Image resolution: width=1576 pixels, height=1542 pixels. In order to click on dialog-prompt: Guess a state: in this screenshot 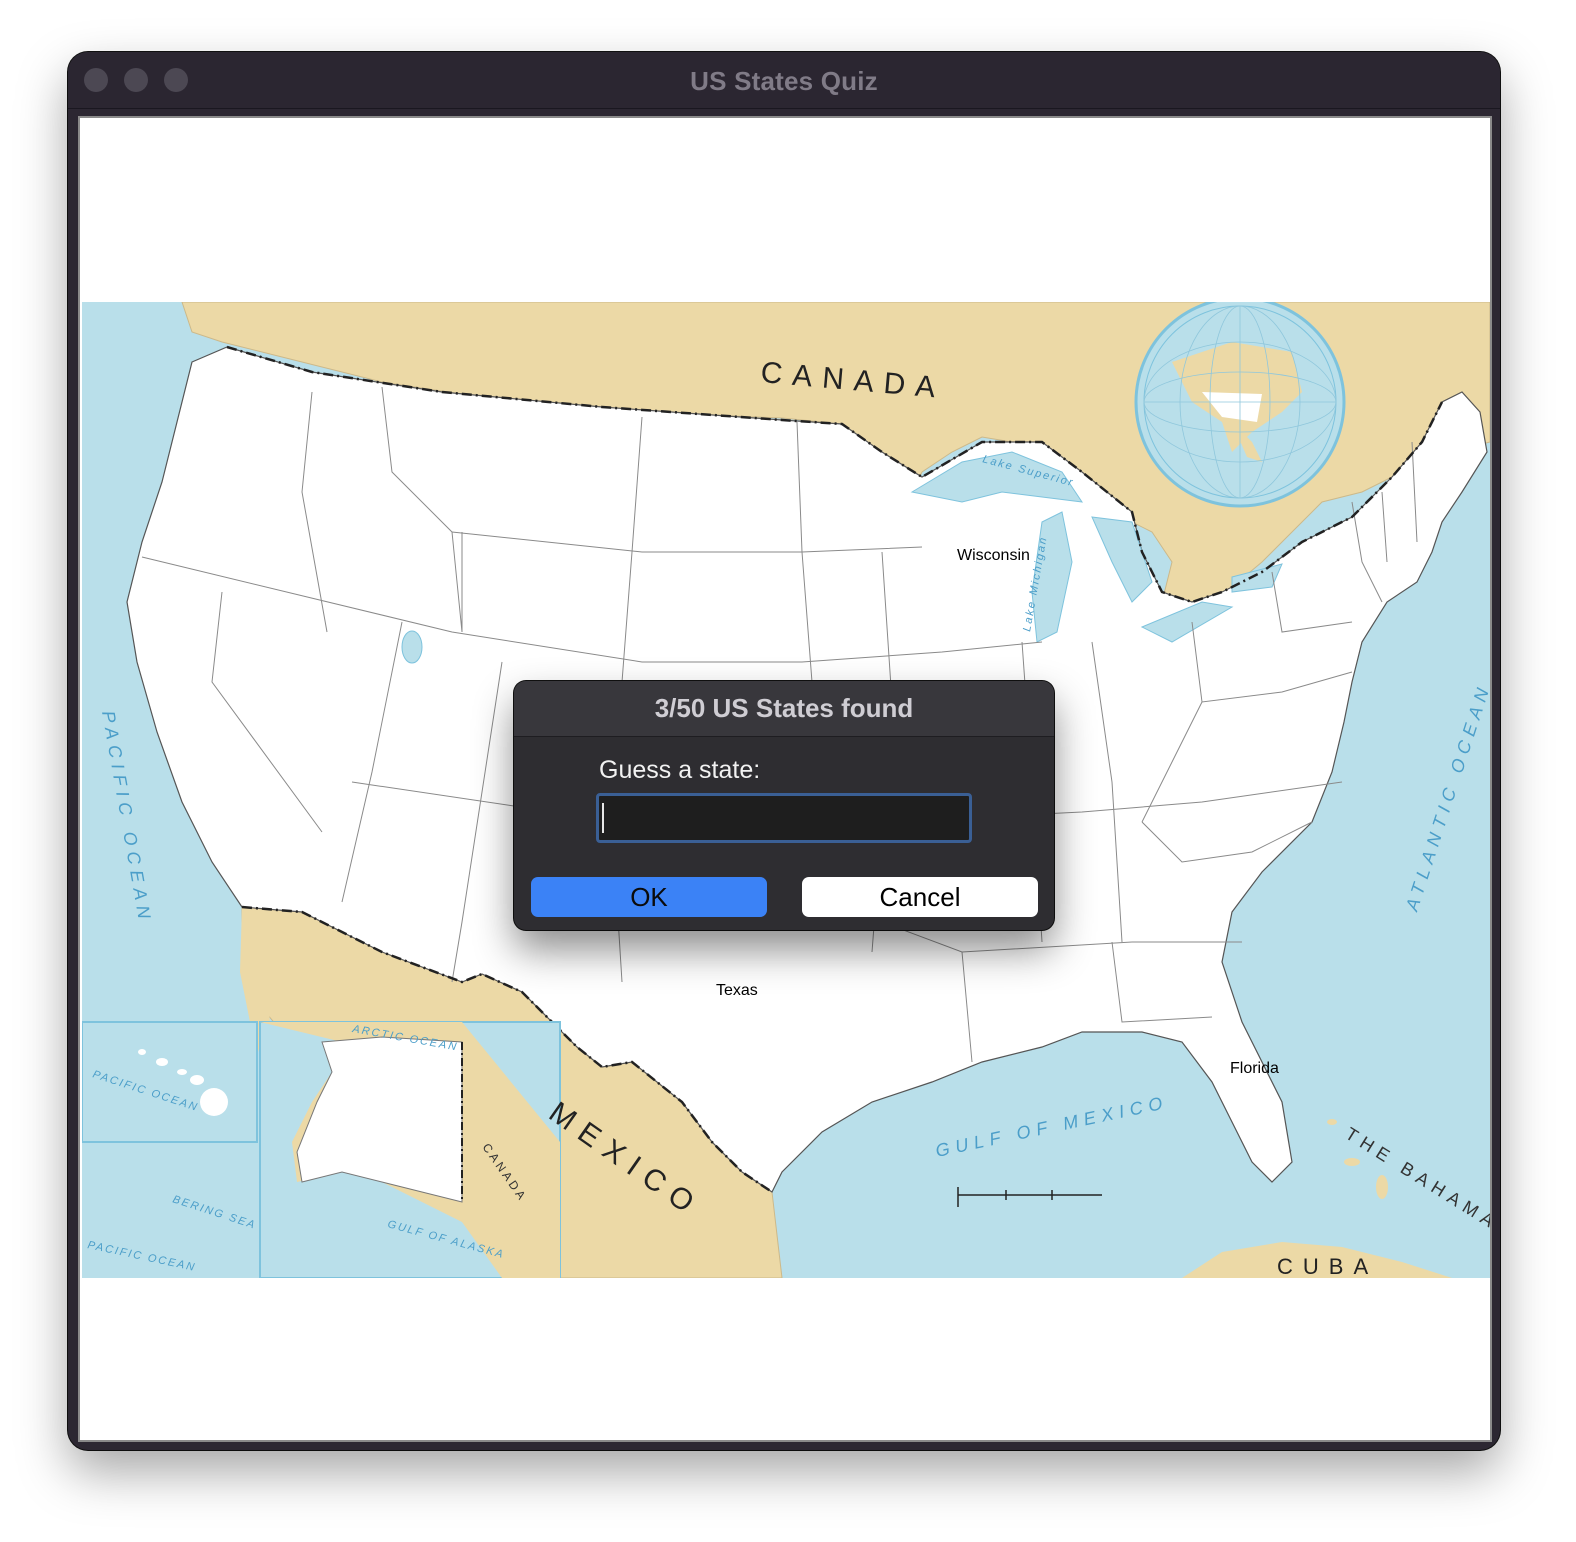, I will do `click(680, 770)`.